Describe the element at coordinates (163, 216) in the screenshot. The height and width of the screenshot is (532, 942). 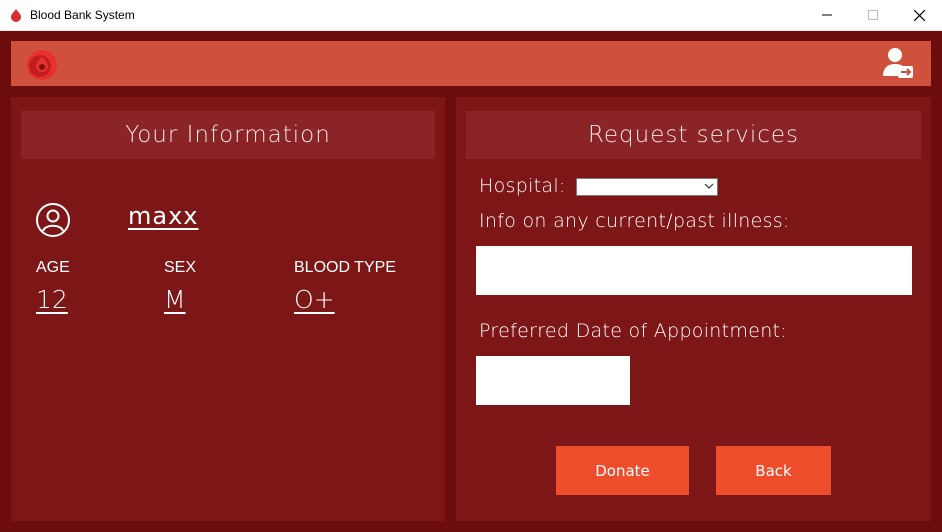
I see `username: maxx` at that location.